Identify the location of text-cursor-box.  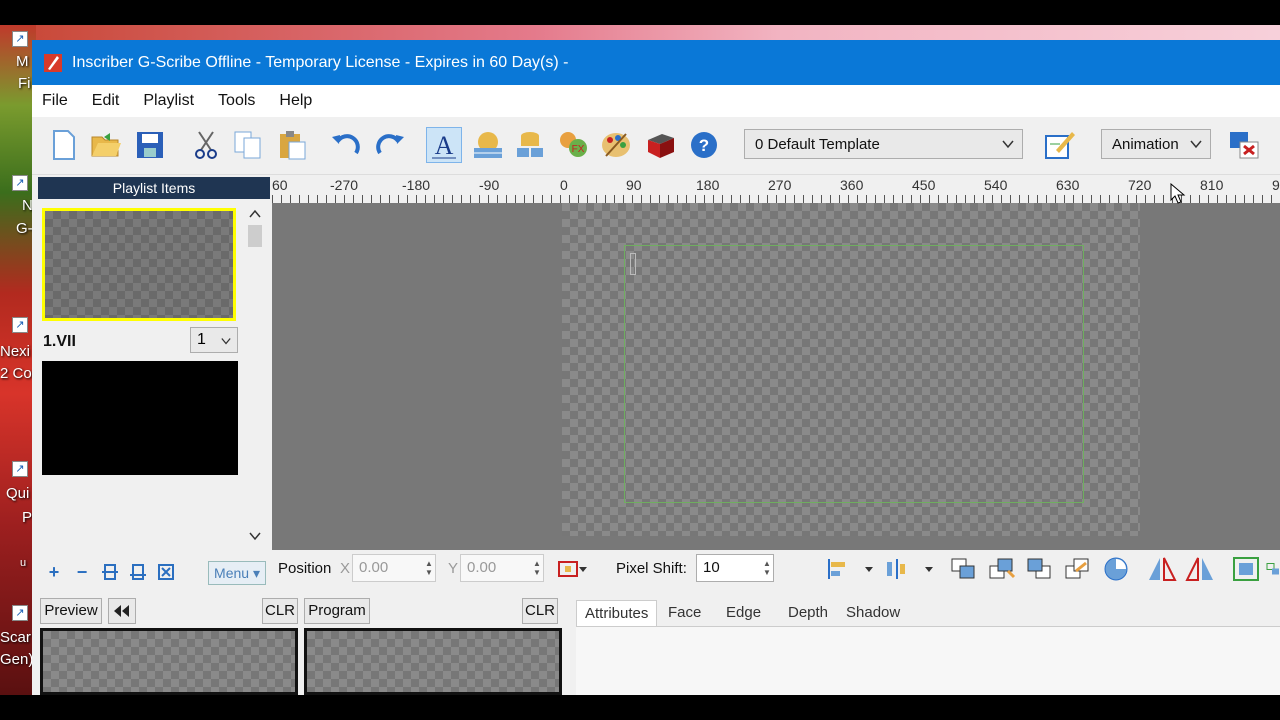
(633, 264).